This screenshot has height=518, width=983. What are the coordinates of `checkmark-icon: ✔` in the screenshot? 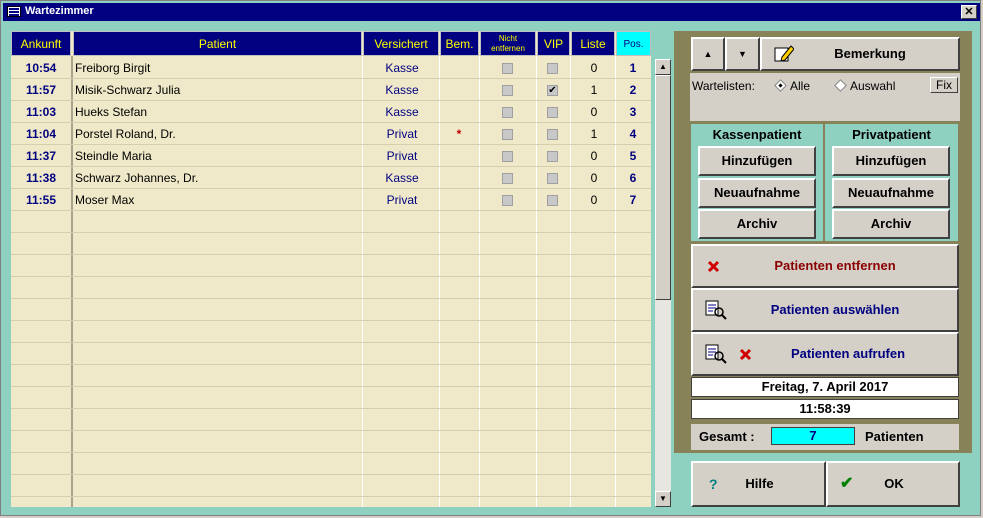 It's located at (847, 483).